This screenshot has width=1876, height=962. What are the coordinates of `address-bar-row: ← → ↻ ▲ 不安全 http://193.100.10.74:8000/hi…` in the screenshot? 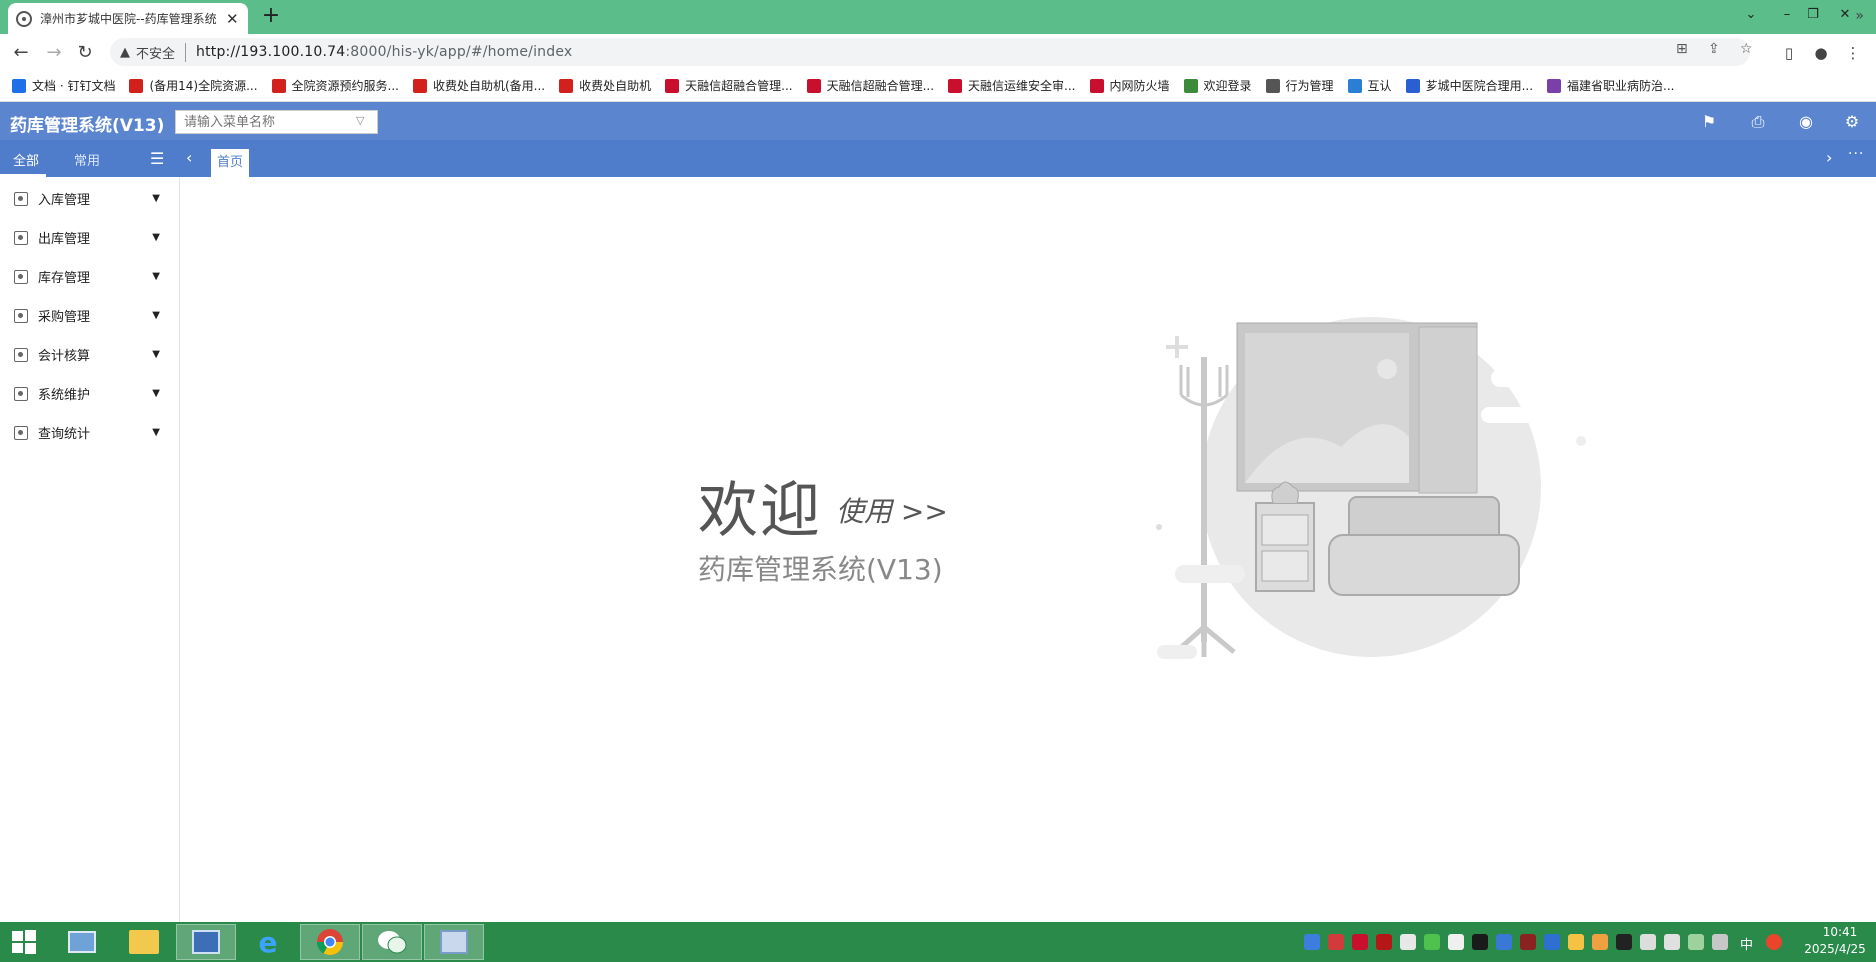 It's located at (938, 52).